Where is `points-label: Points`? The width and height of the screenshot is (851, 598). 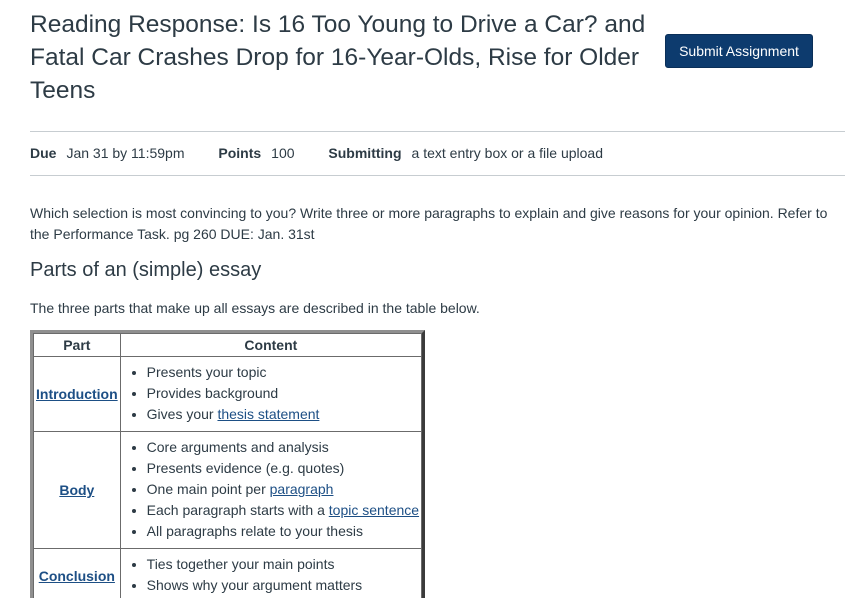 points-label: Points is located at coordinates (240, 153).